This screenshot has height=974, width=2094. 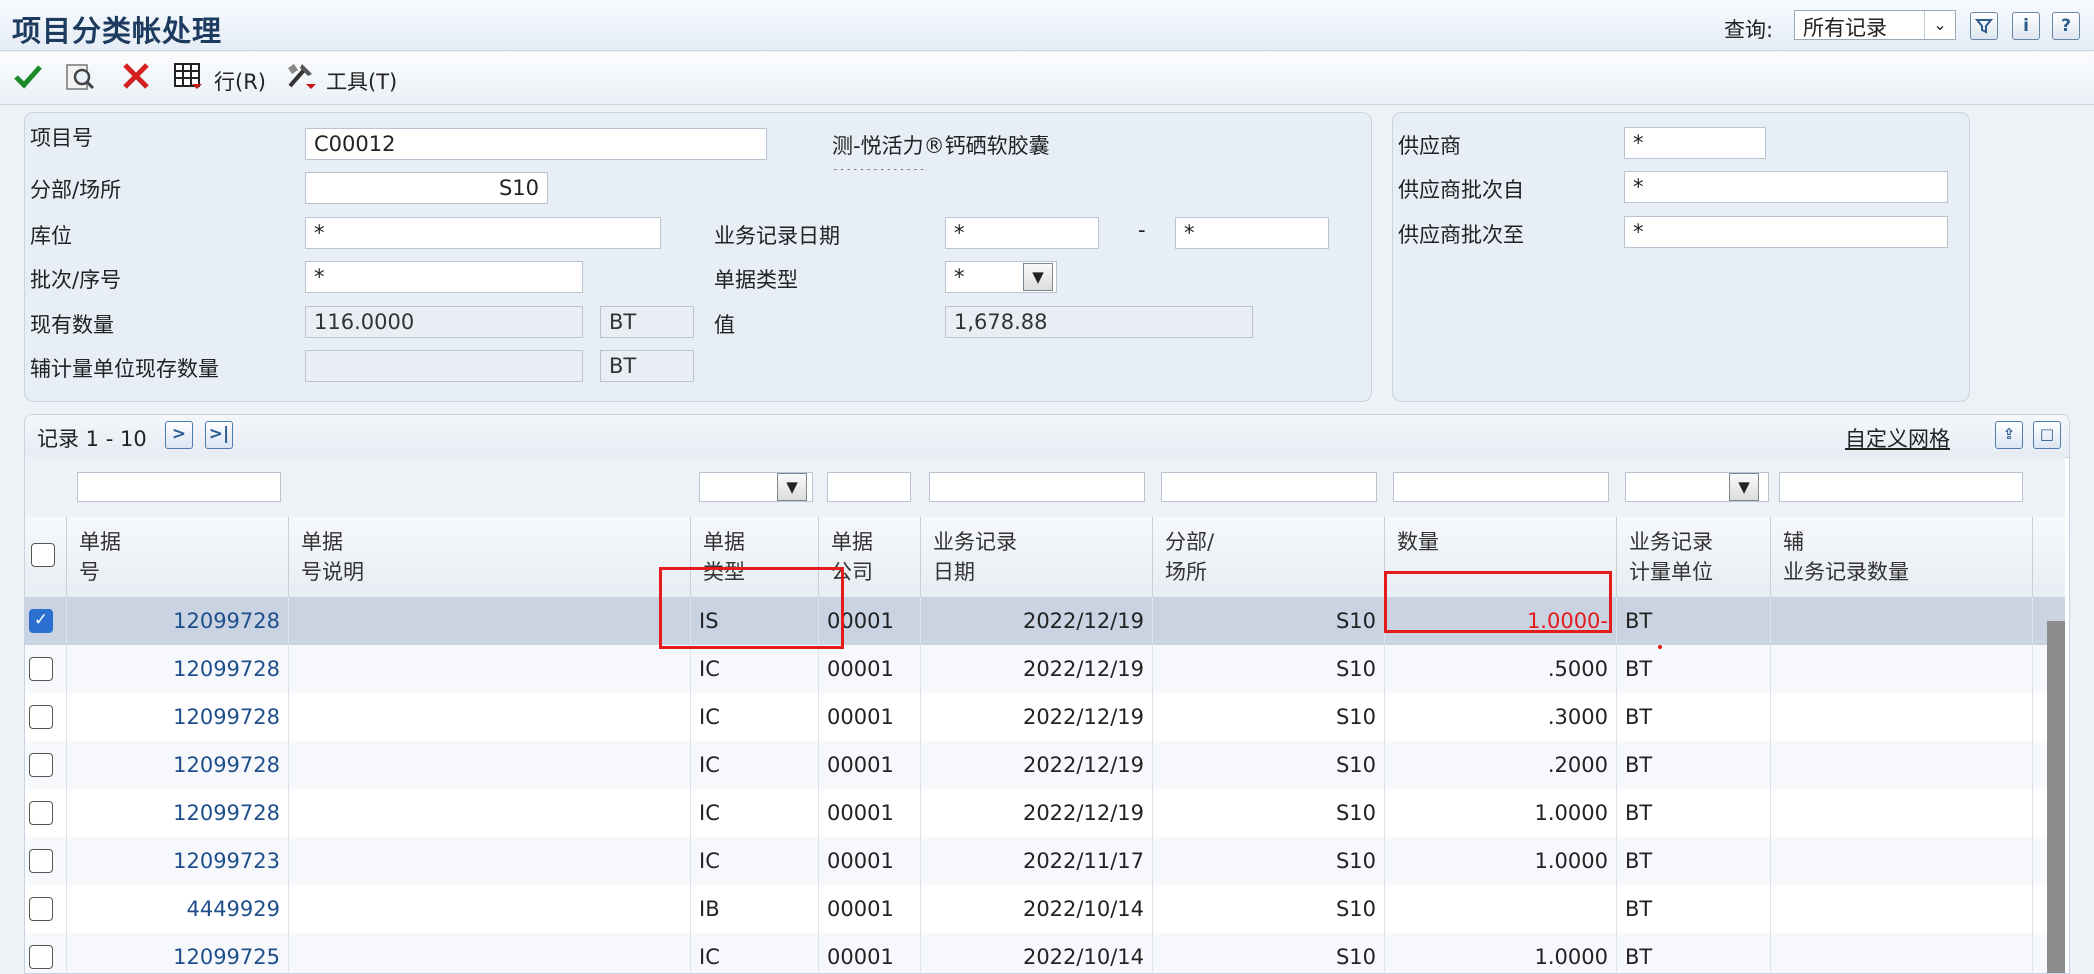 I want to click on table-row: 12099728 IC 00001 2022/12/19 S10 1.0000 BT, so click(x=1045, y=813).